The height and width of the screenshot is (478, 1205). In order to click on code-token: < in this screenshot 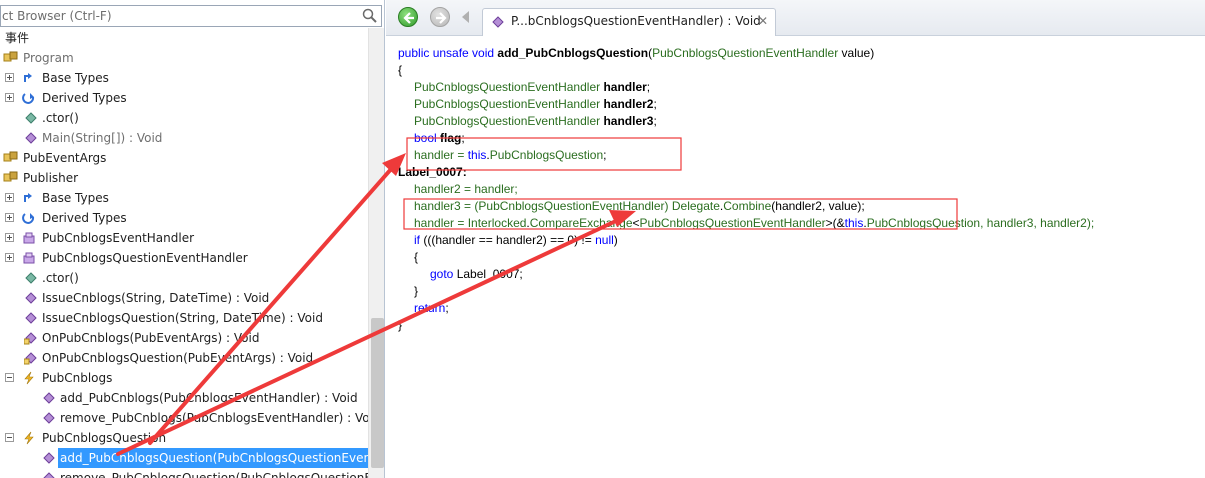, I will do `click(636, 223)`.